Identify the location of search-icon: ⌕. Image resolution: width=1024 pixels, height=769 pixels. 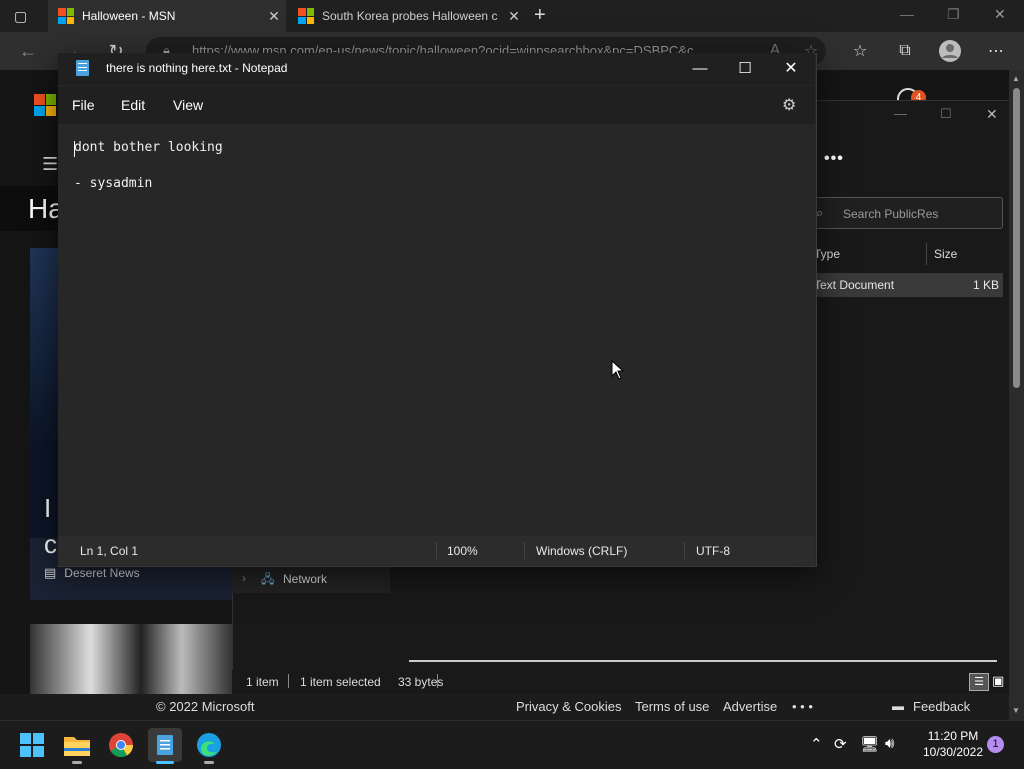
(820, 212).